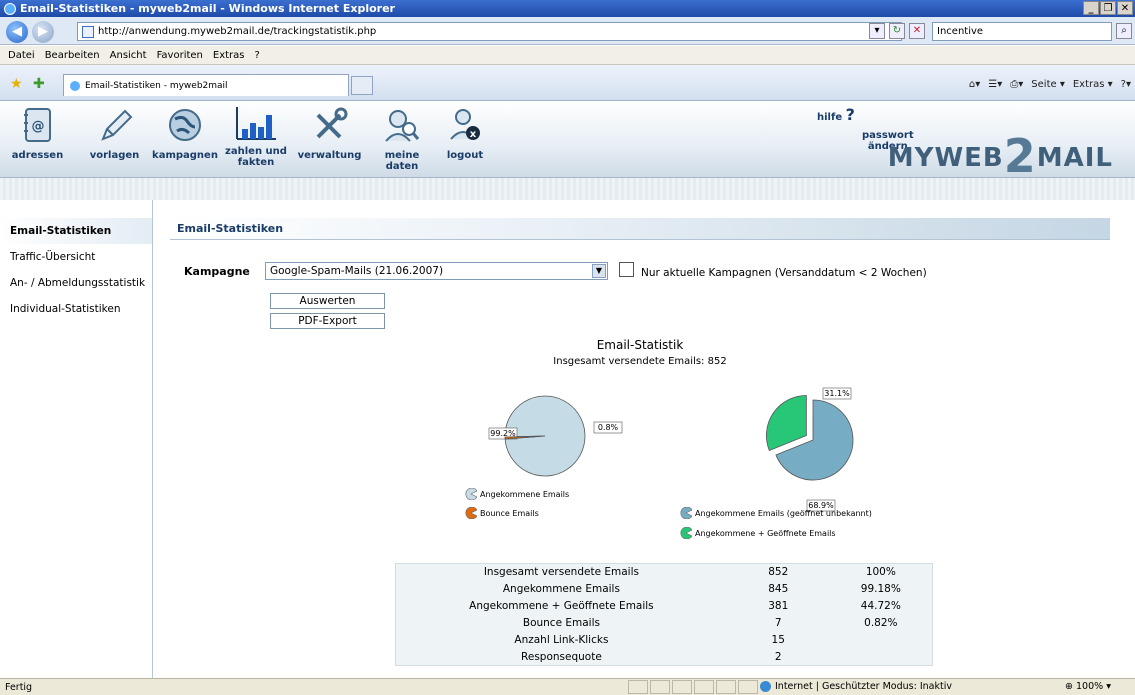 The height and width of the screenshot is (695, 1135). Describe the element at coordinates (76, 257) in the screenshot. I see `sidebar-item-traffic: Traffic-Übersicht` at that location.